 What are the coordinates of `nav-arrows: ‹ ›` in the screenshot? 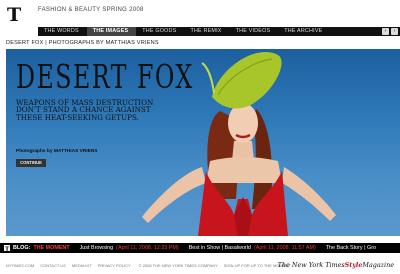 It's located at (390, 31).